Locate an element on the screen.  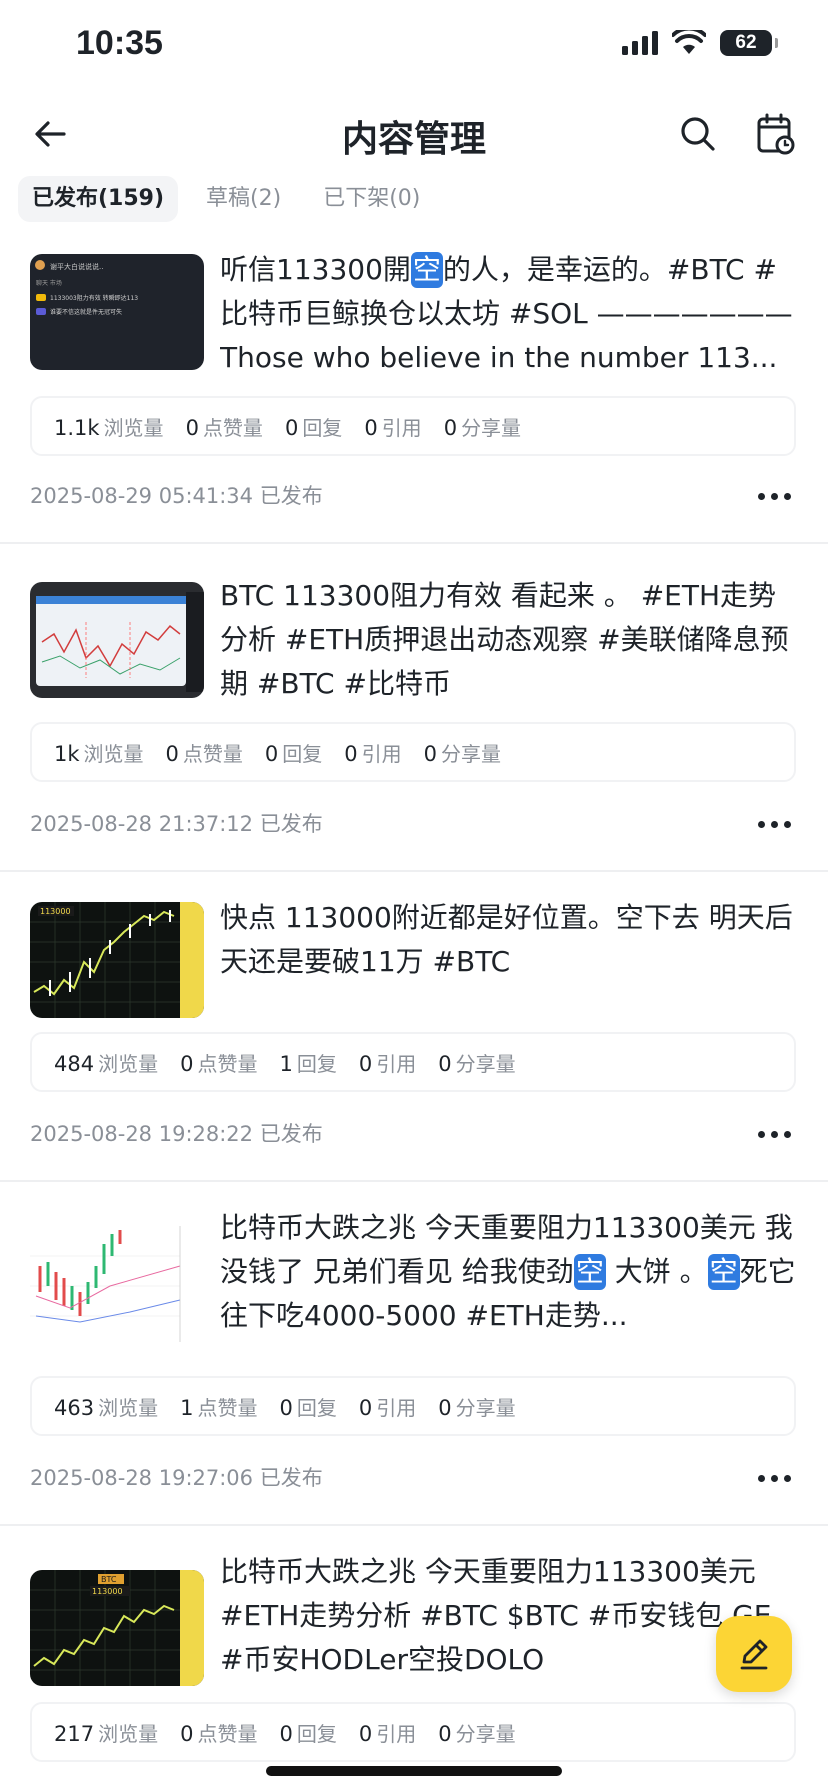
stat-replies: 0 回复 is located at coordinates (307, 1406).